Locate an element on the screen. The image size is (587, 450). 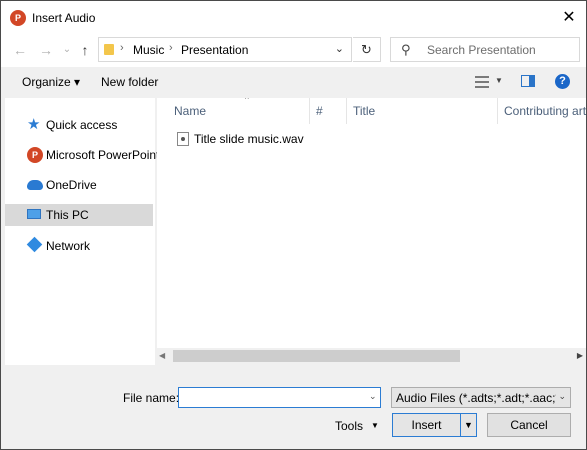
organize-button: Organize ▾ is located at coordinates (51, 82).